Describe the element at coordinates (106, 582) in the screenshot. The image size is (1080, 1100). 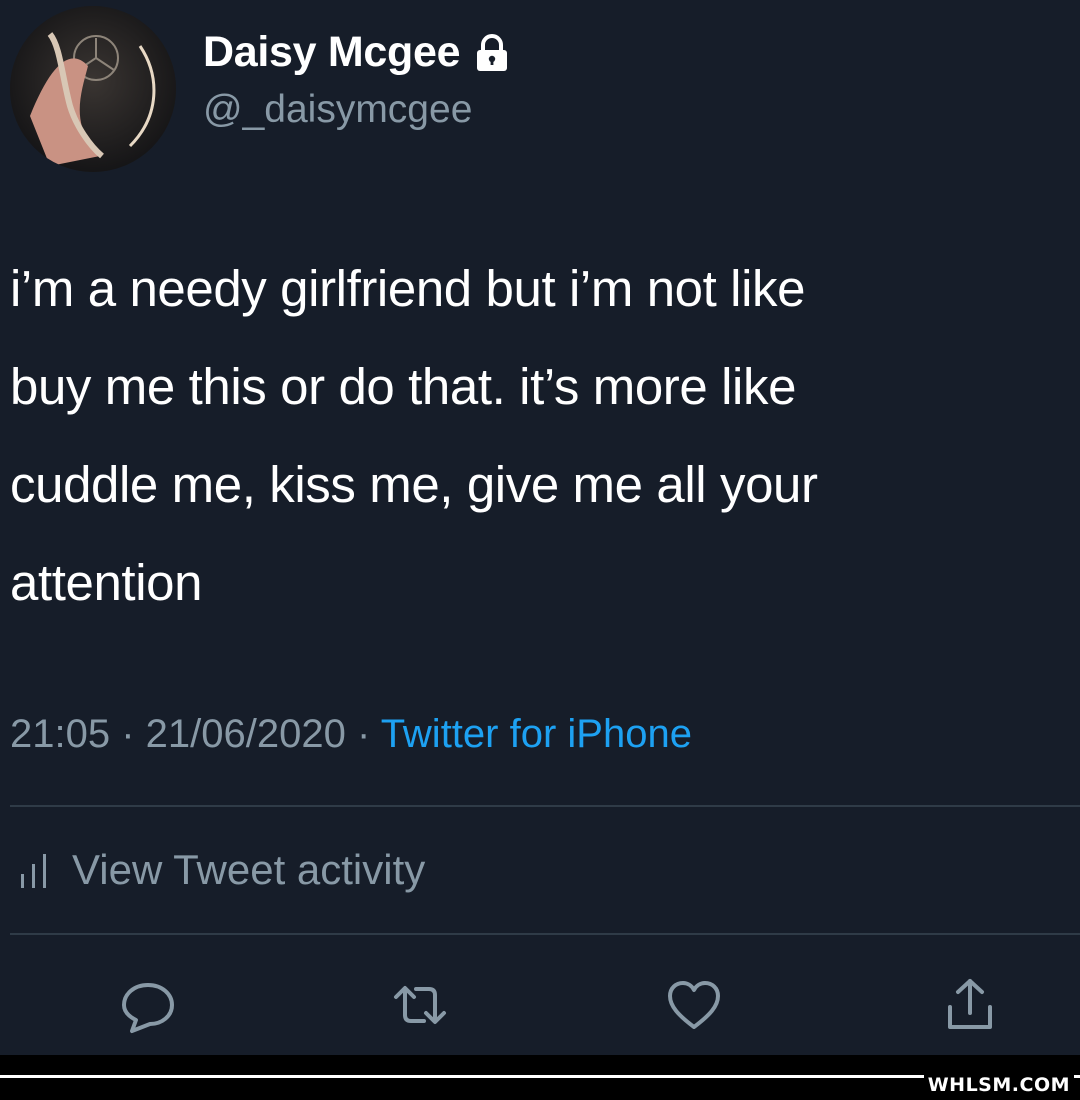
I see `tweet-text-line: attention` at that location.